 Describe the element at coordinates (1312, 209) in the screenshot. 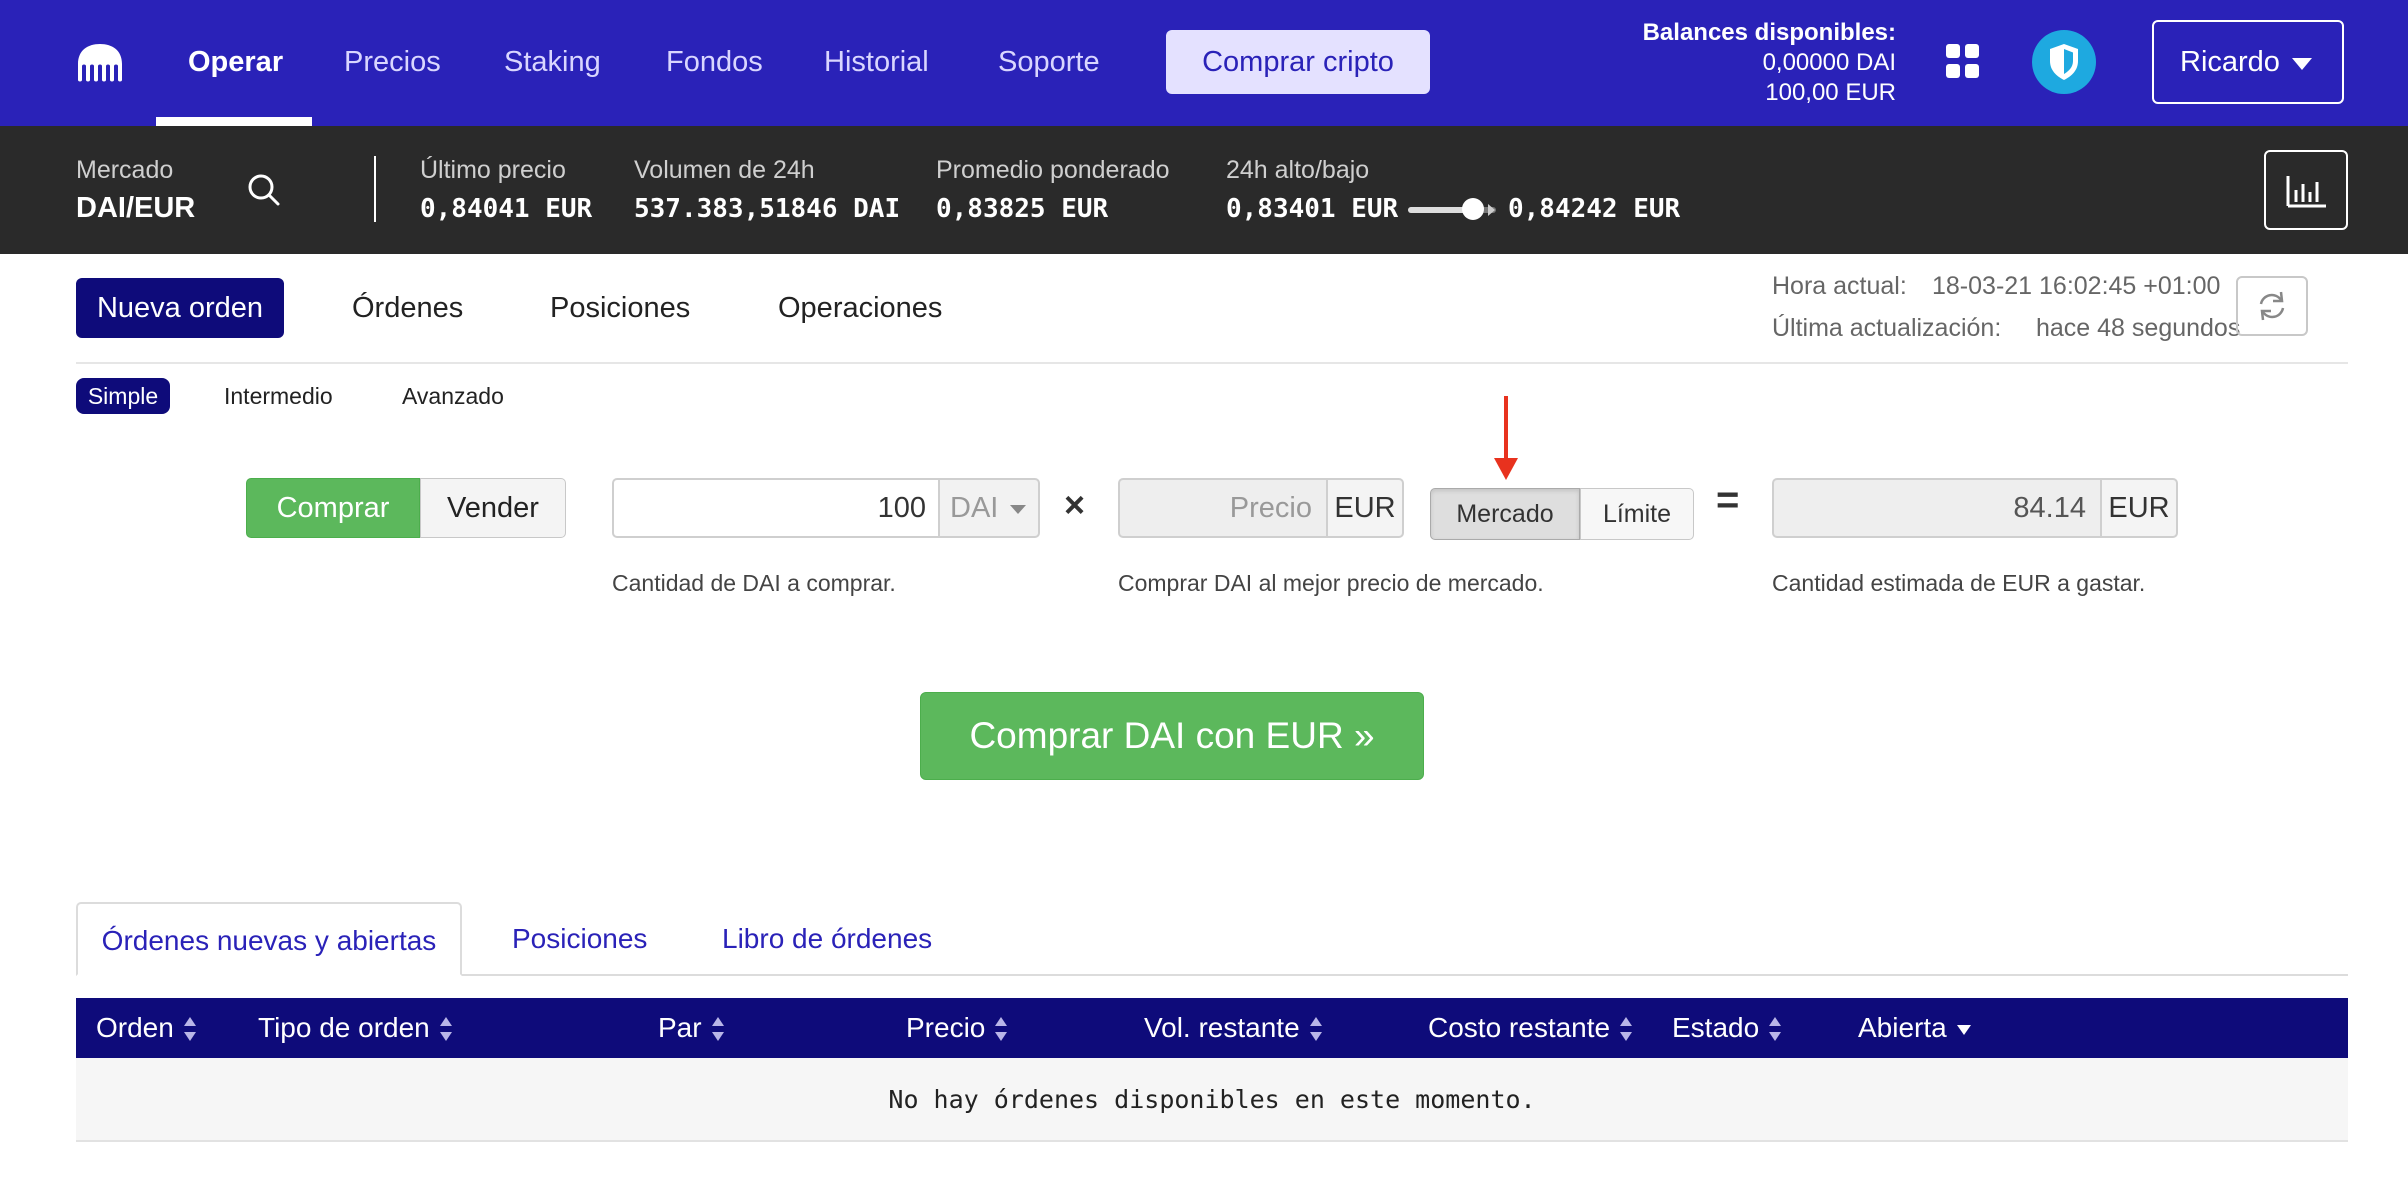

I see `low-value: 0,83401 EUR` at that location.